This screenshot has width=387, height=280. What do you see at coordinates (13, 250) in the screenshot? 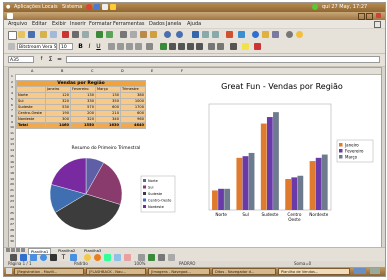
I see `previous-sheet-icon` at bounding box center [13, 250].